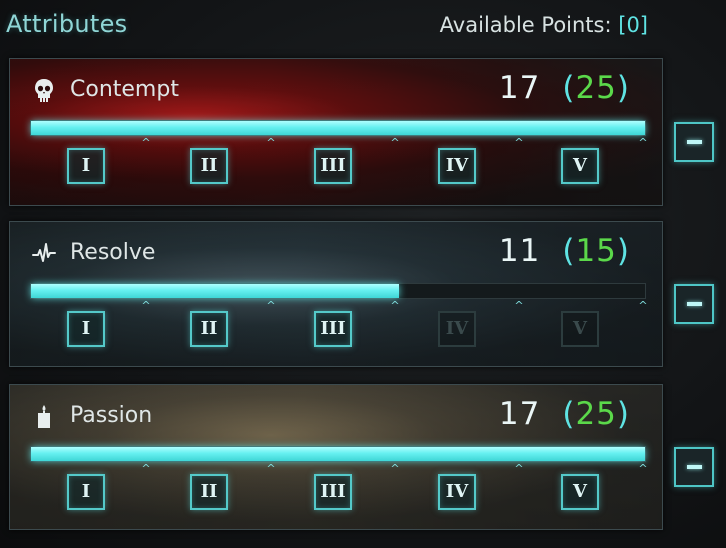  I want to click on decrease-passion-button, so click(694, 467).